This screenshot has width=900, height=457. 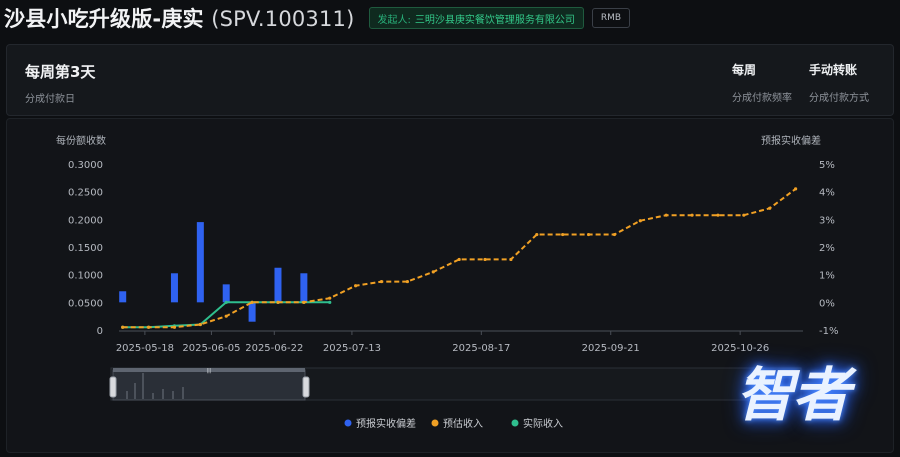 I want to click on right-tick-label: 1%, so click(x=827, y=276).